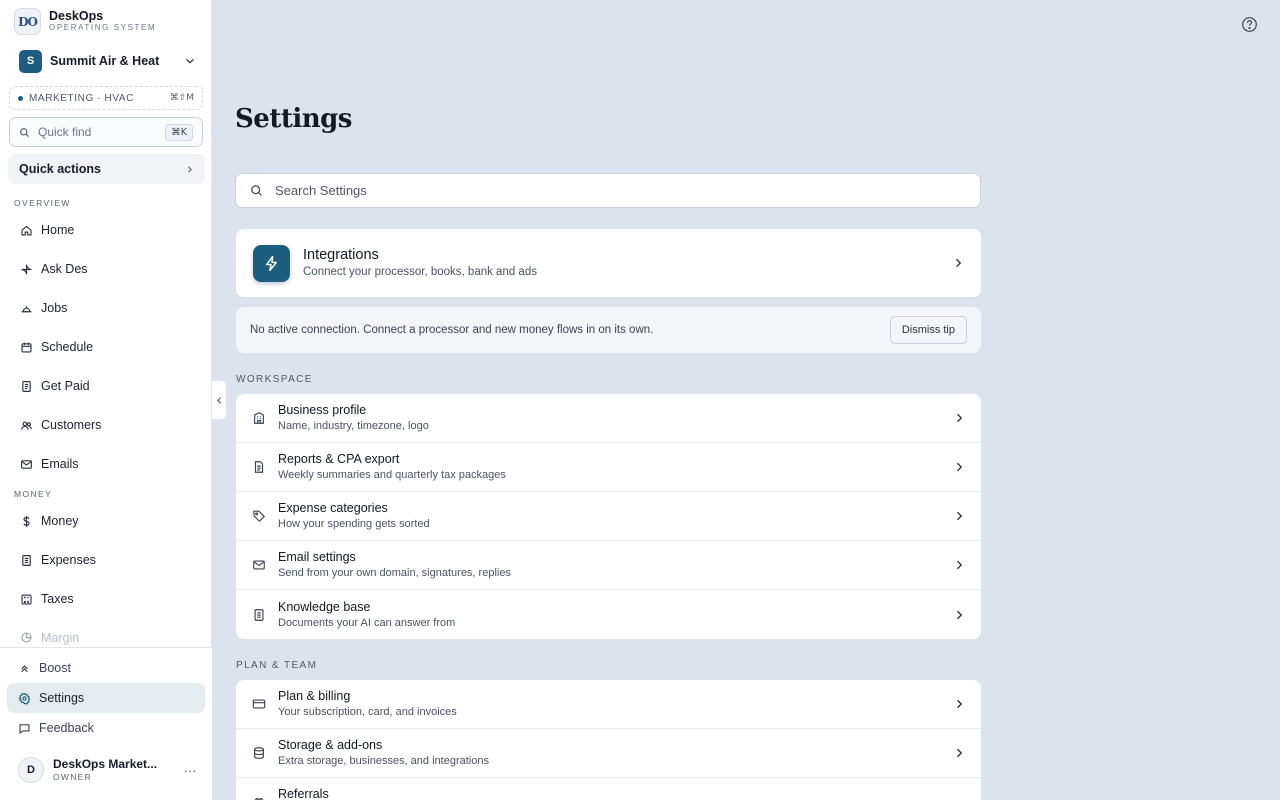 This screenshot has width=1280, height=800. What do you see at coordinates (26, 386) in the screenshot?
I see `invoice-icon` at bounding box center [26, 386].